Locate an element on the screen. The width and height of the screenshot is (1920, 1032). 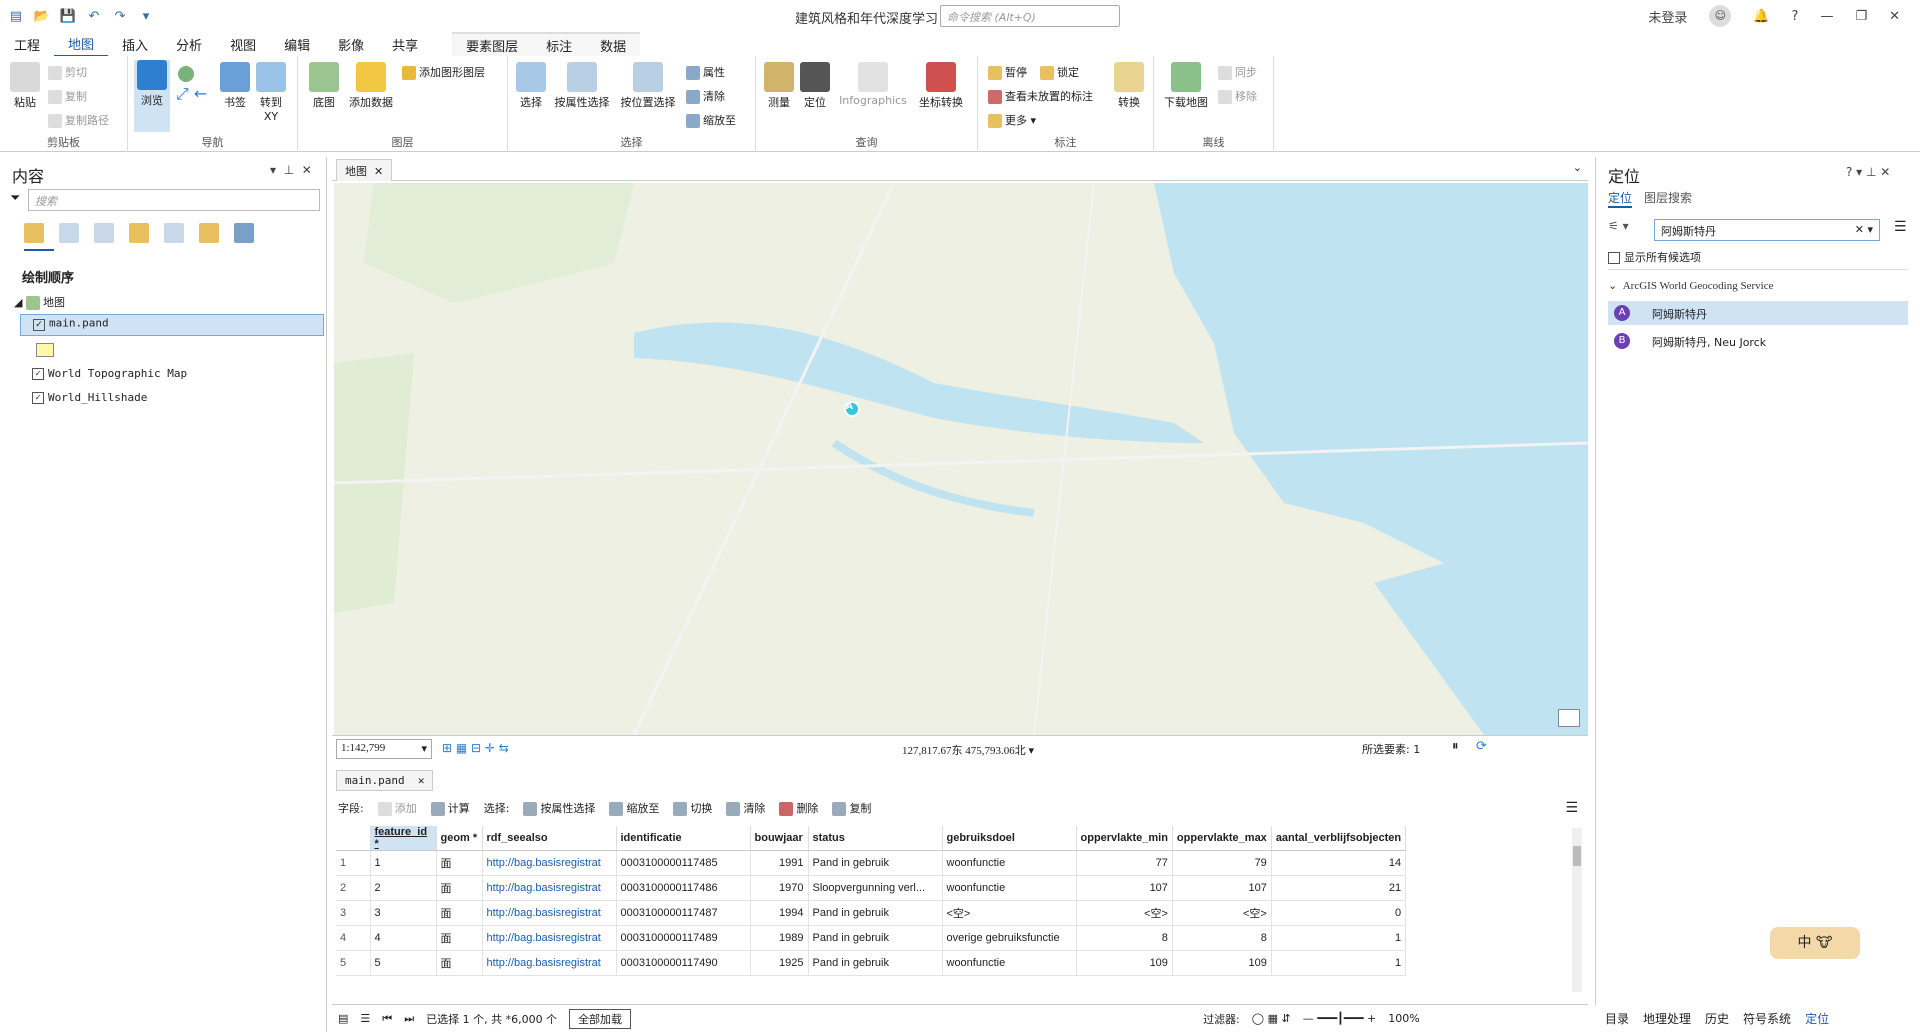
table-cell: 0003100000117485 is located at coordinates (683, 863).